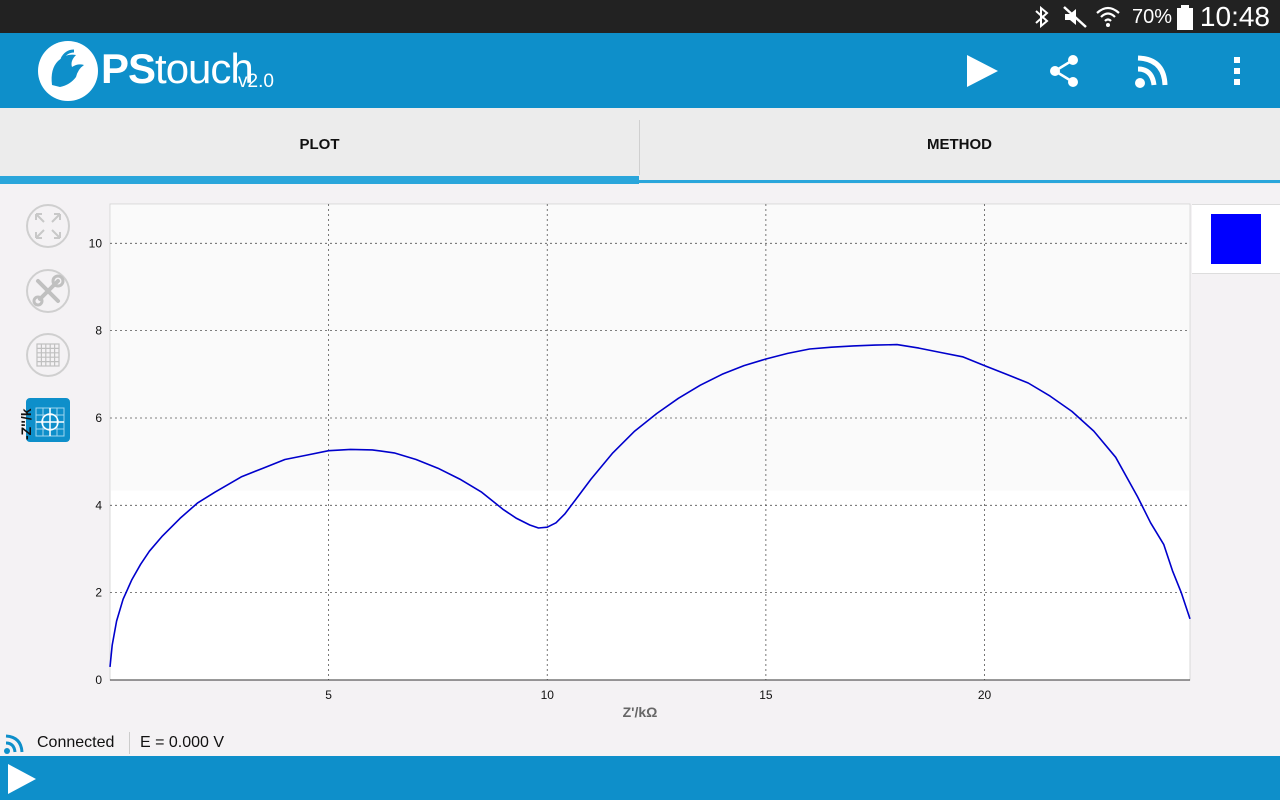 The image size is (1280, 800). What do you see at coordinates (98, 505) in the screenshot?
I see `y-tick-label: 4` at bounding box center [98, 505].